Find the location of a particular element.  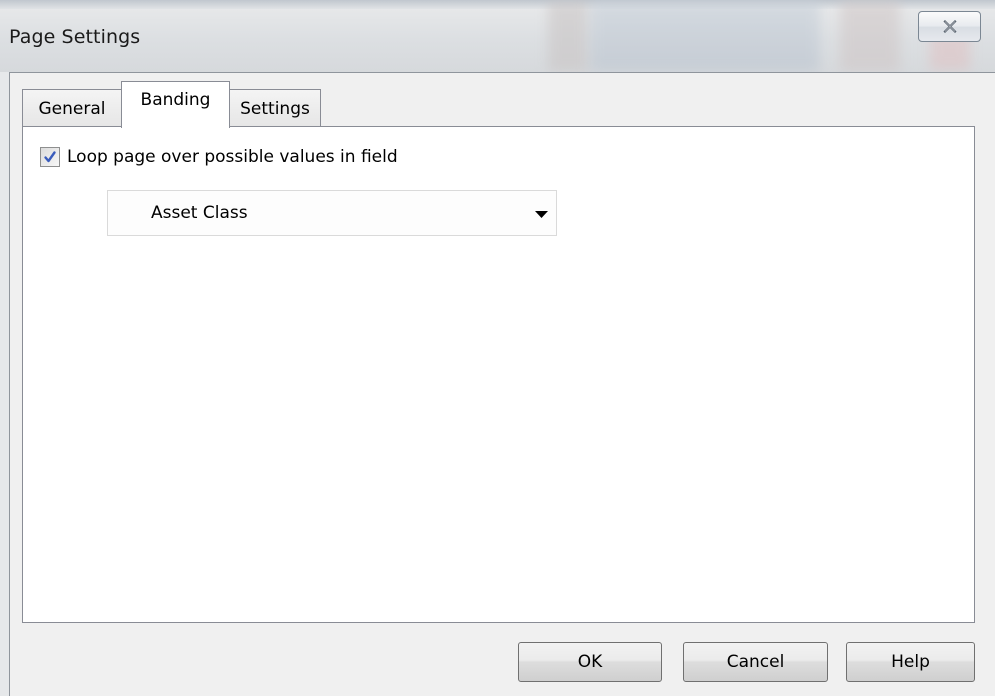

check-mark-icon is located at coordinates (50, 157).